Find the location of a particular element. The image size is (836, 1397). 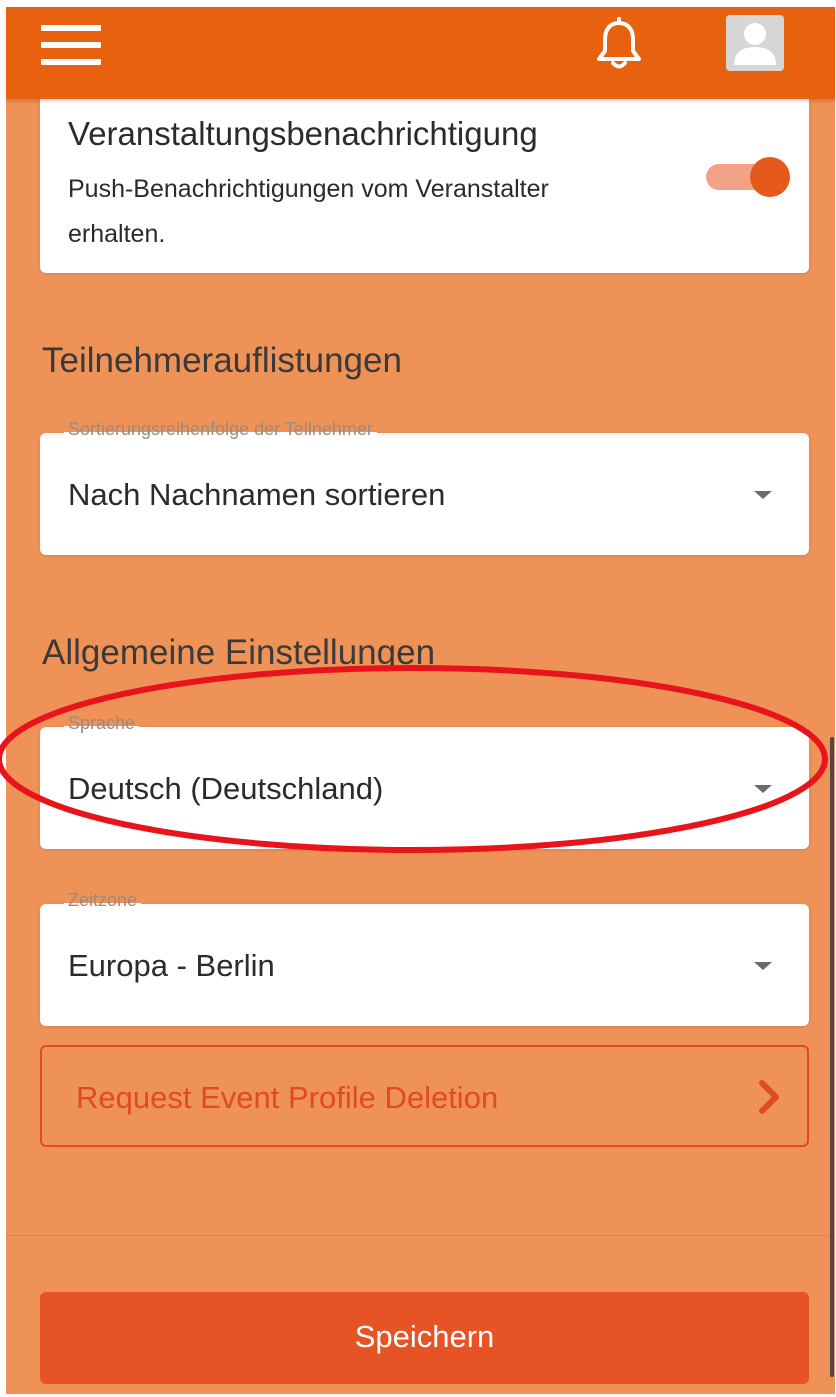

scrollbar is located at coordinates (832, 1057).